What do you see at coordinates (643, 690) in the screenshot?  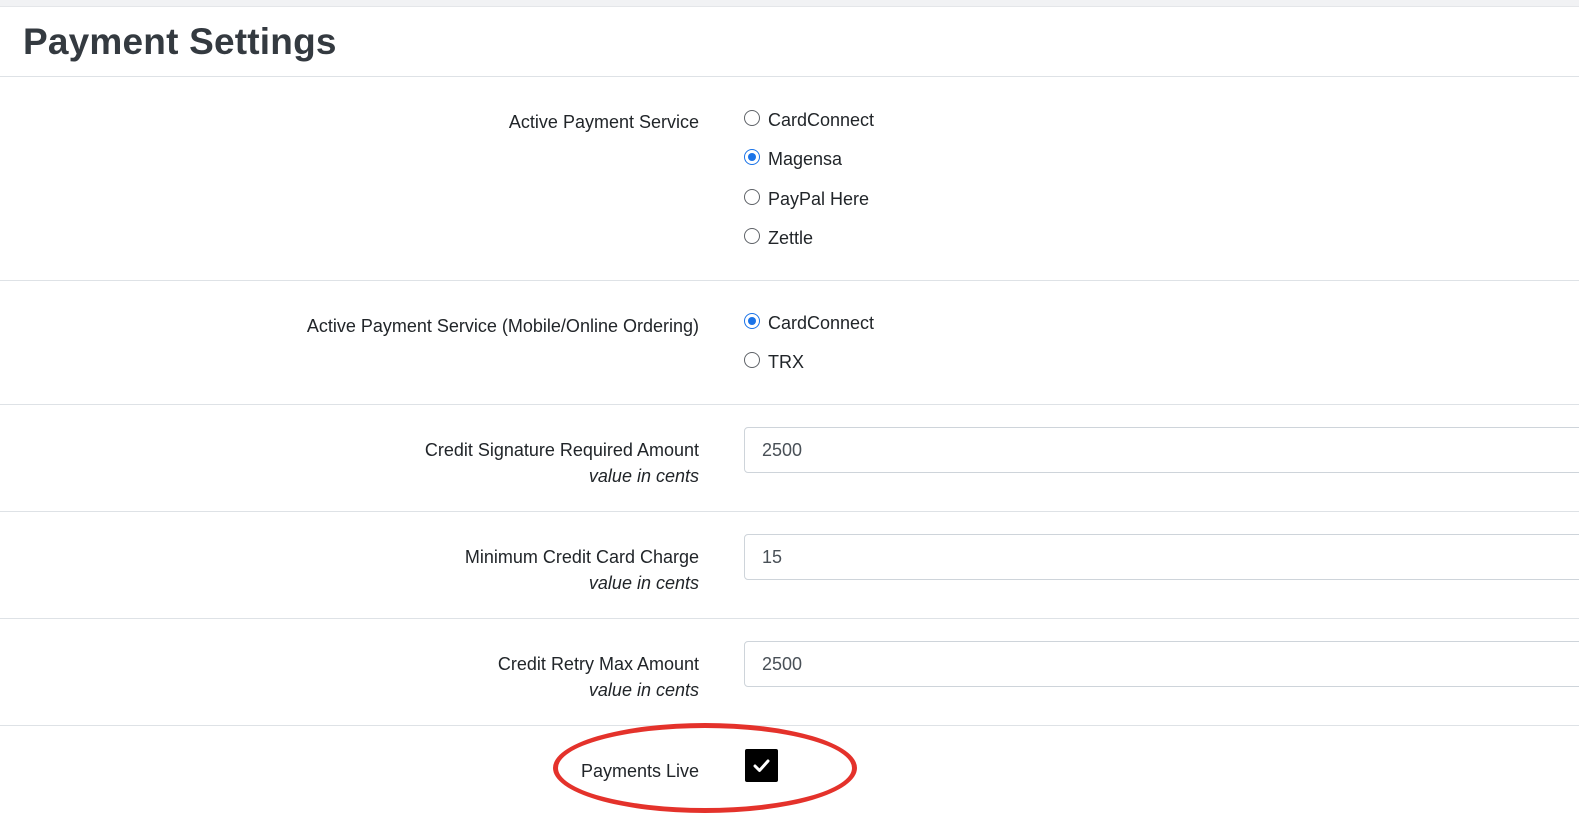 I see `credit-retry-max-amount-hint: value in cents` at bounding box center [643, 690].